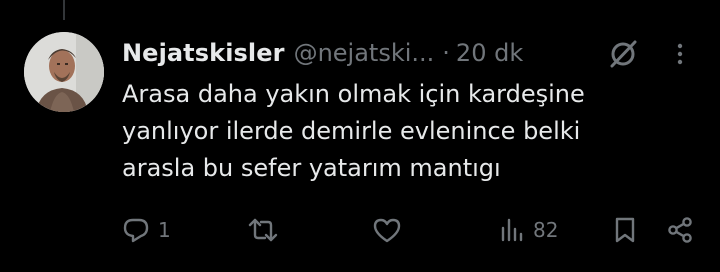 The image size is (720, 272). I want to click on views-count: 82, so click(546, 230).